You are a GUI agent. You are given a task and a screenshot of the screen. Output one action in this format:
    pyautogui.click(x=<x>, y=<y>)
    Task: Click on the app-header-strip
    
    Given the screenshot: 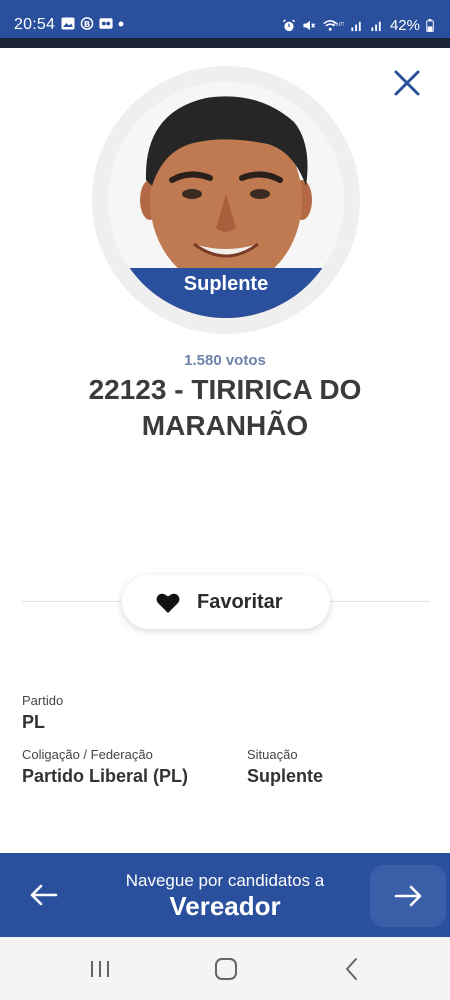 What is the action you would take?
    pyautogui.click(x=225, y=43)
    